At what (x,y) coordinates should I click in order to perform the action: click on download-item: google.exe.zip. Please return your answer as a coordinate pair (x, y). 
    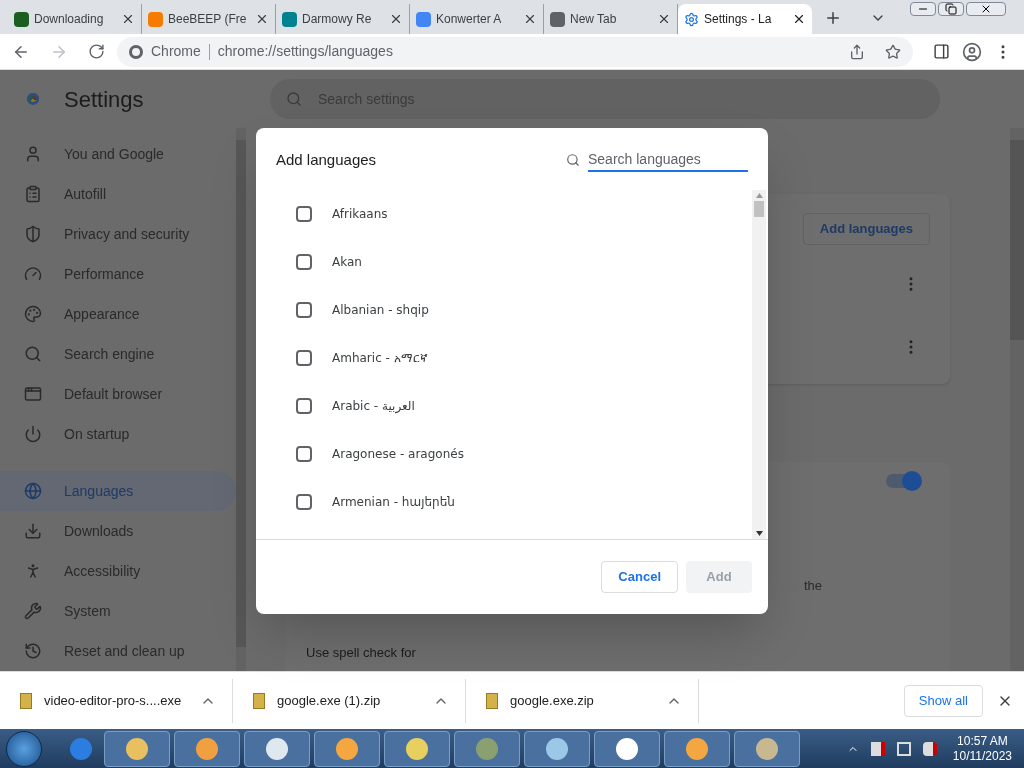
    Looking at the image, I should click on (582, 700).